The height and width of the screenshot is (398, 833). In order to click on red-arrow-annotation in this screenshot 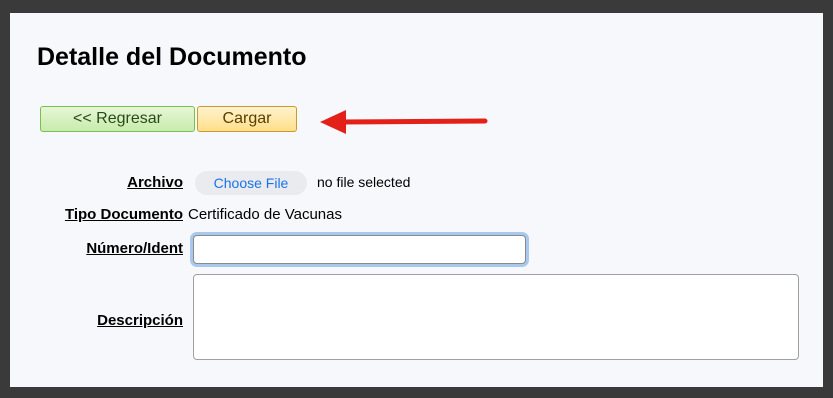, I will do `click(404, 122)`.